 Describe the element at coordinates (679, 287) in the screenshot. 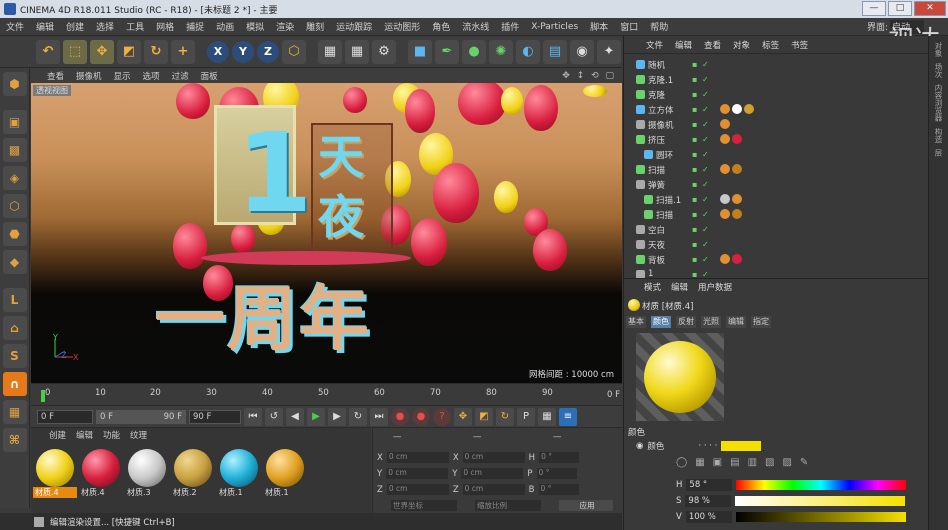

I see `attribute-menu-edit: 编辑` at that location.